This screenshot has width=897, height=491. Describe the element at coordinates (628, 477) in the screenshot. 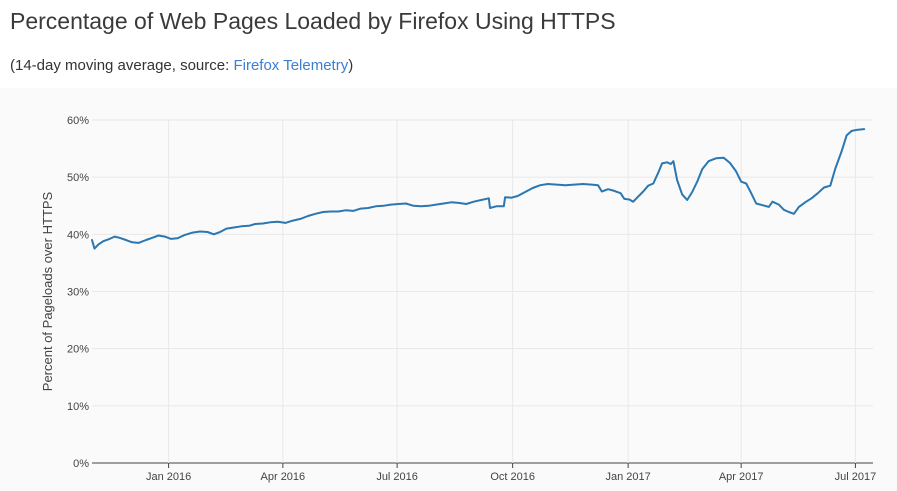

I see `x-tick-label: Jan 2017` at that location.